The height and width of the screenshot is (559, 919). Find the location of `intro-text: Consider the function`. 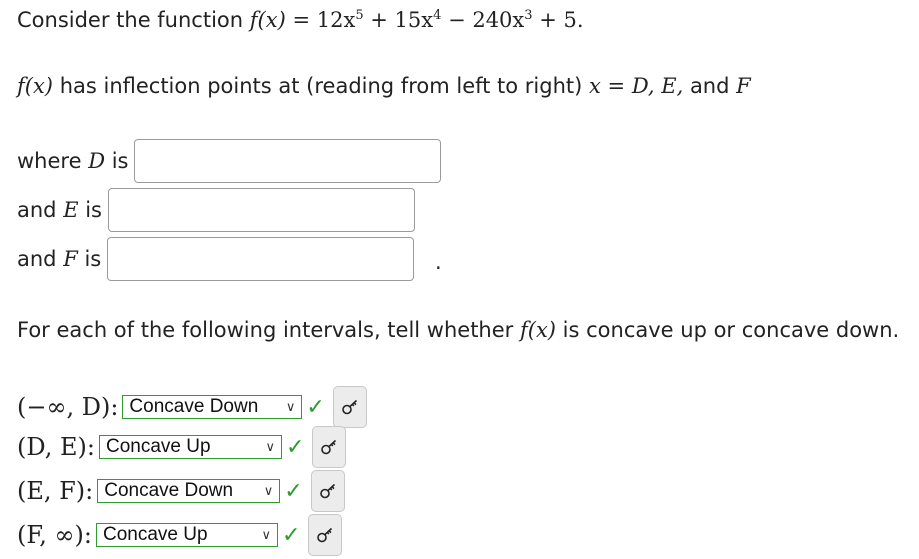

intro-text: Consider the function is located at coordinates (133, 20).